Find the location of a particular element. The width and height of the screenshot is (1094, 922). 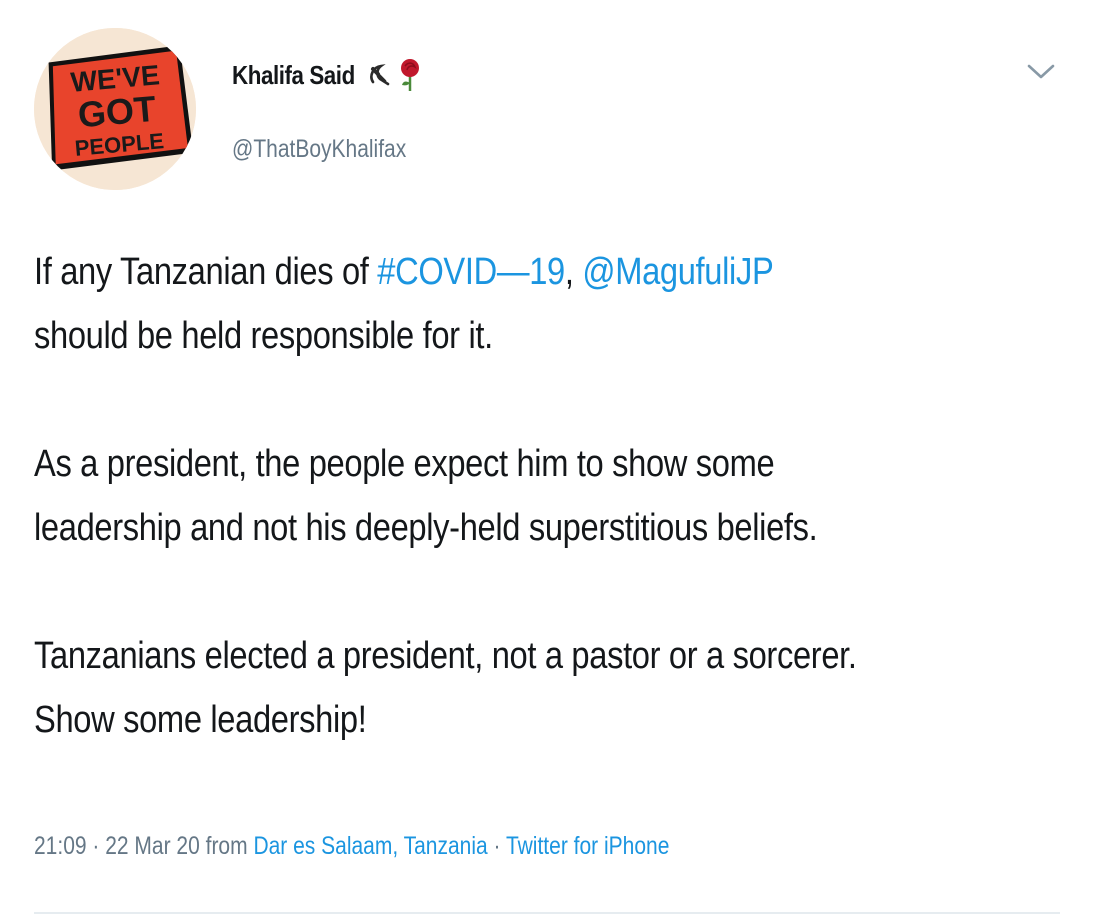

tweet-source-link: Twitter for iPhone is located at coordinates (587, 846).